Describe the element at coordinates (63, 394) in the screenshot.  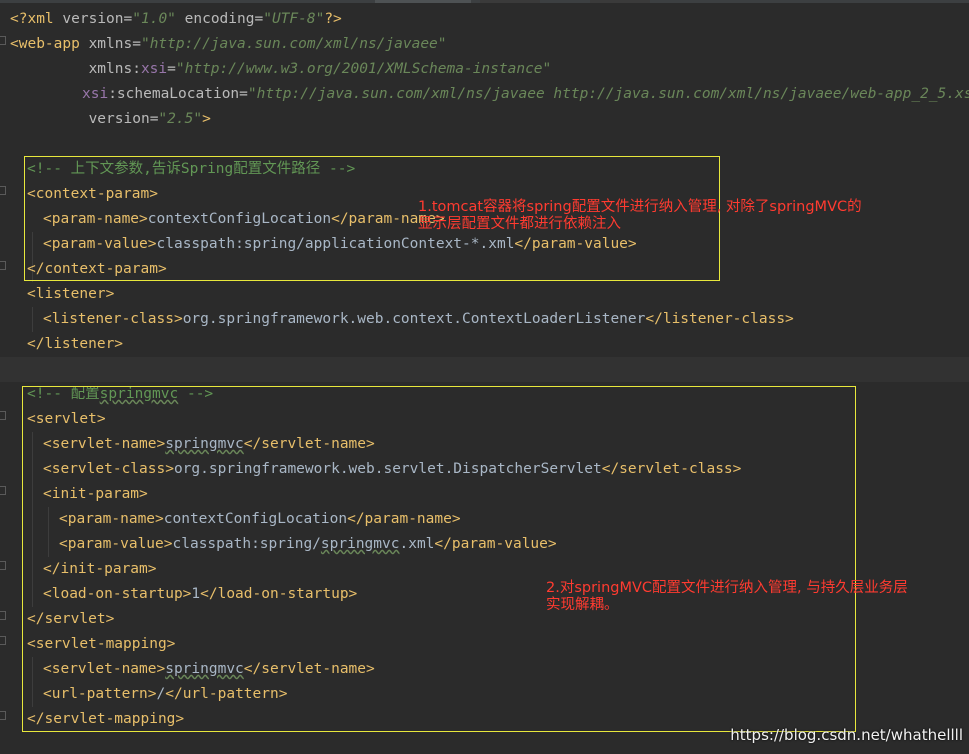
I see `xml-comment: <!-- 配置` at that location.